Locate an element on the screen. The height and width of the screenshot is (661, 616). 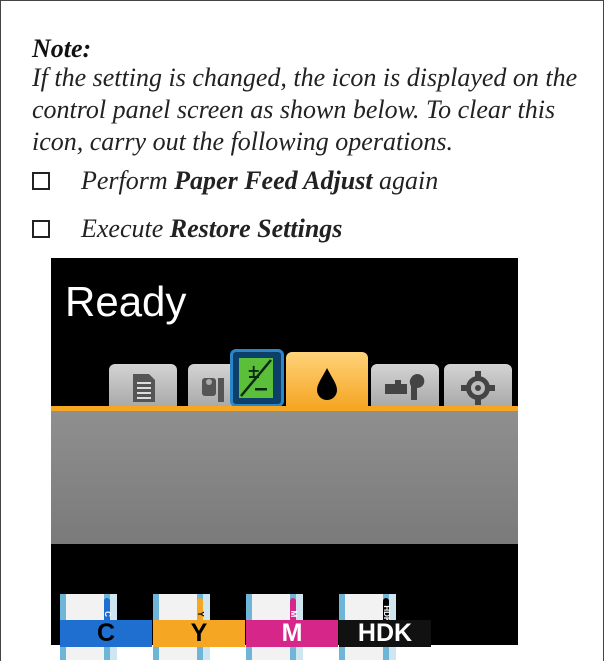
ink-label-c: C is located at coordinates (106, 633).